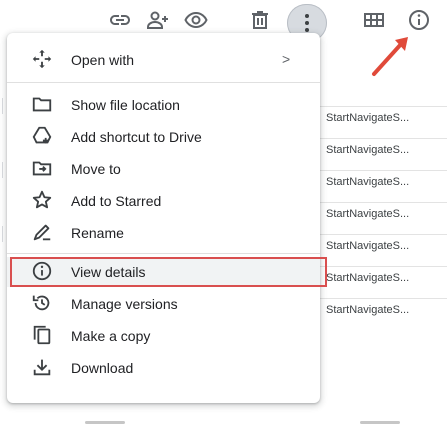 The width and height of the screenshot is (447, 433). I want to click on menu-item-show-file-location: Show file location, so click(163, 105).